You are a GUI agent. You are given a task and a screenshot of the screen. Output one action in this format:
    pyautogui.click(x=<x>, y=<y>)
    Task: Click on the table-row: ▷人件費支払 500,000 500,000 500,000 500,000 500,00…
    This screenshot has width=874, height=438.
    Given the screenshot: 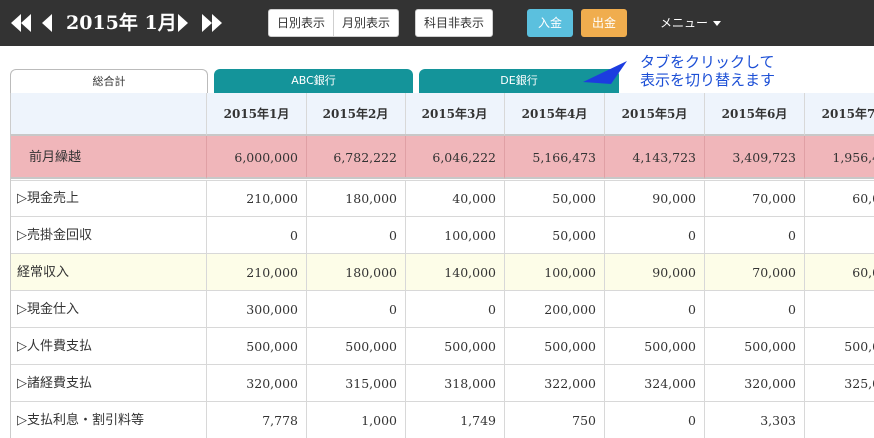 What is the action you would take?
    pyautogui.click(x=442, y=346)
    